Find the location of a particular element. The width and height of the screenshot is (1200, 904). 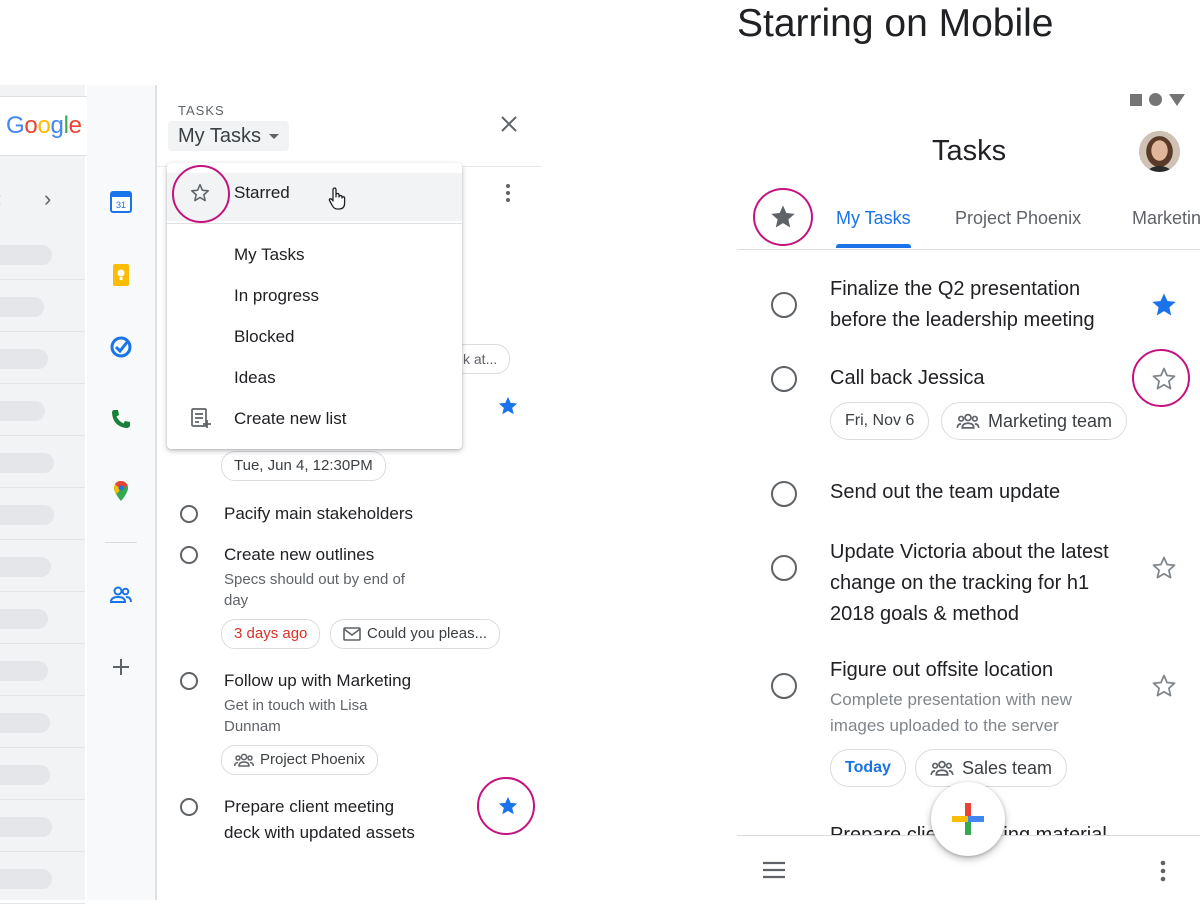

task-title: Pacify main stakeholders is located at coordinates (318, 514).